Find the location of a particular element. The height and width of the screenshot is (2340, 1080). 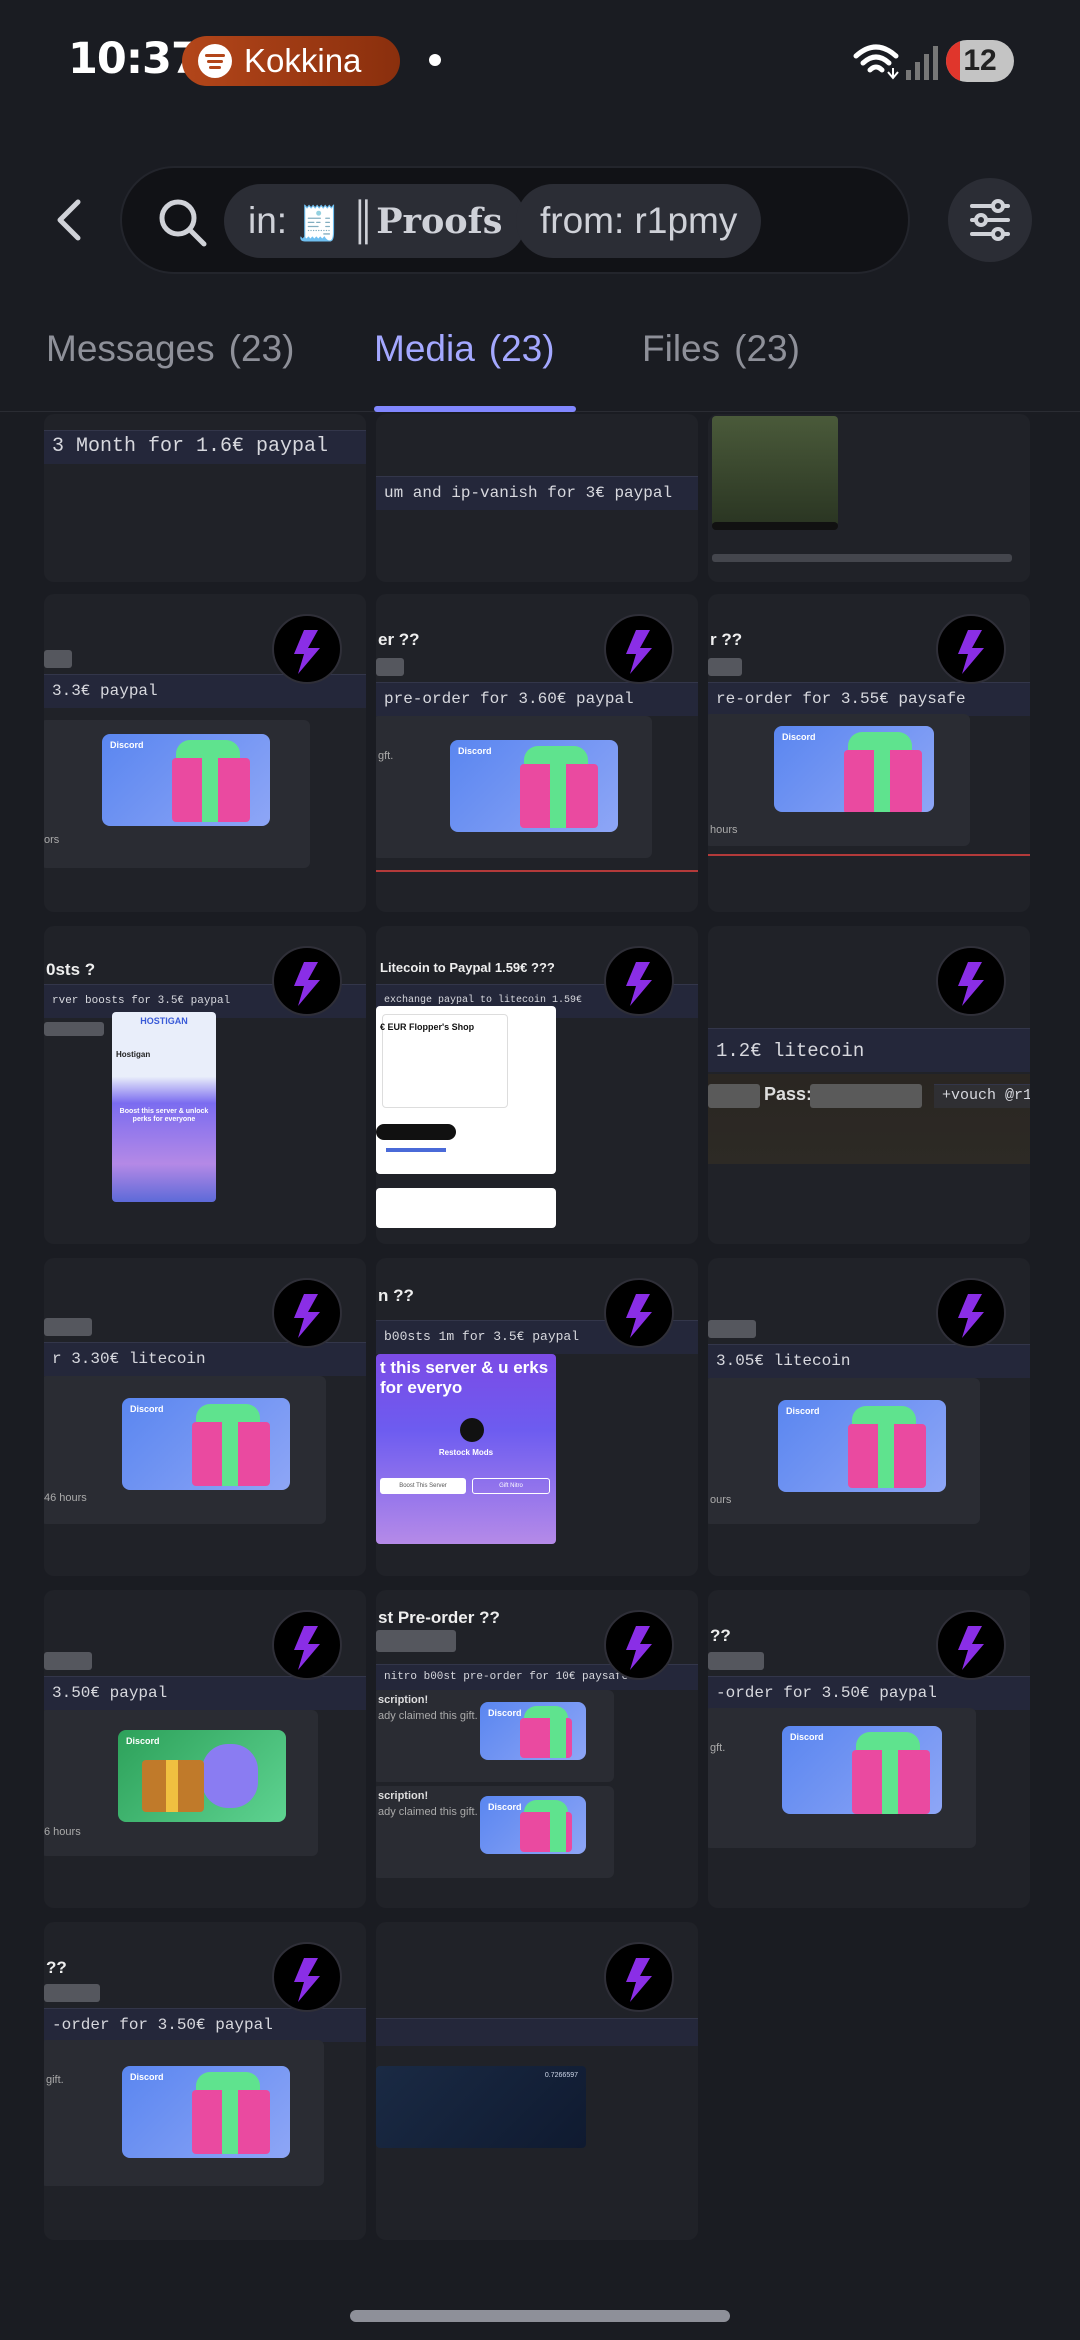

media-tile: 3.05€ litecoin Discord ours is located at coordinates (869, 1417).